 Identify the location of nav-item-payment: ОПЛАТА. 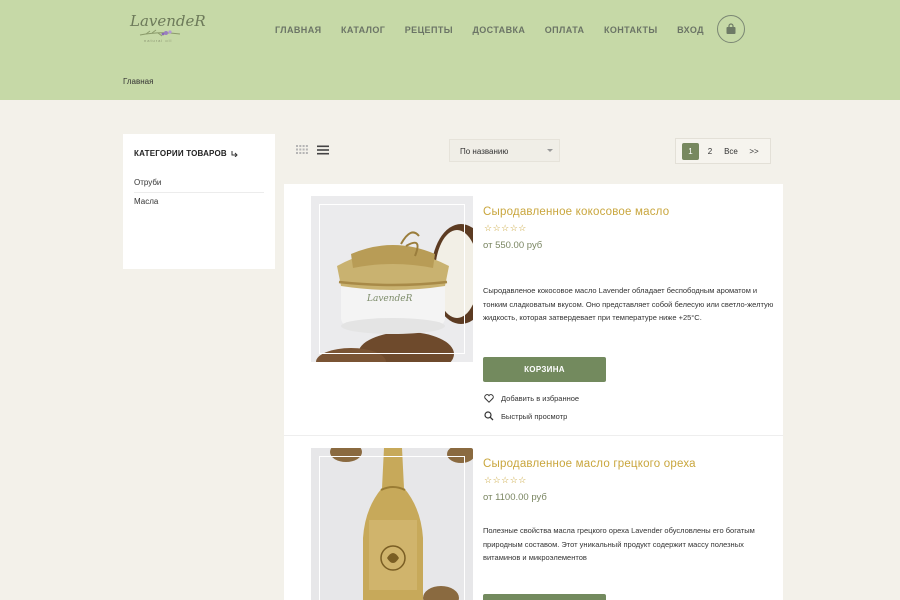
(565, 30).